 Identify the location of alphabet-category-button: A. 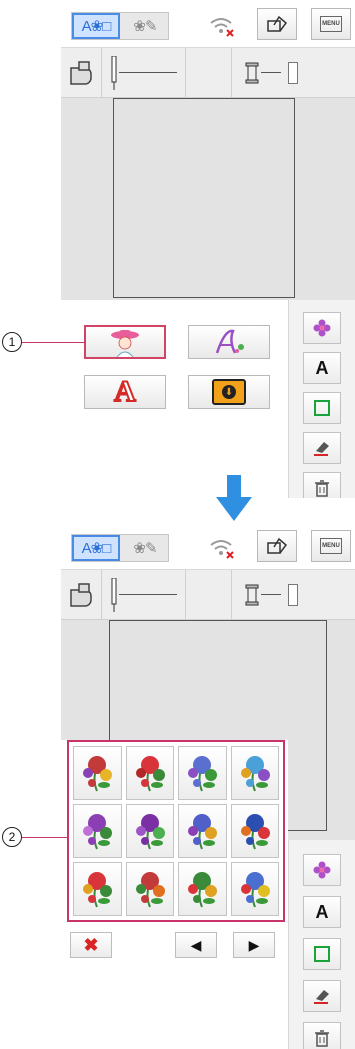
(125, 392).